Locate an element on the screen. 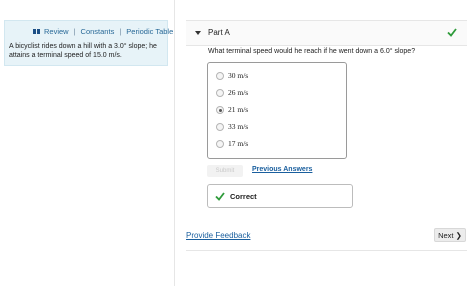  part-a-header: Part A is located at coordinates (326, 33).